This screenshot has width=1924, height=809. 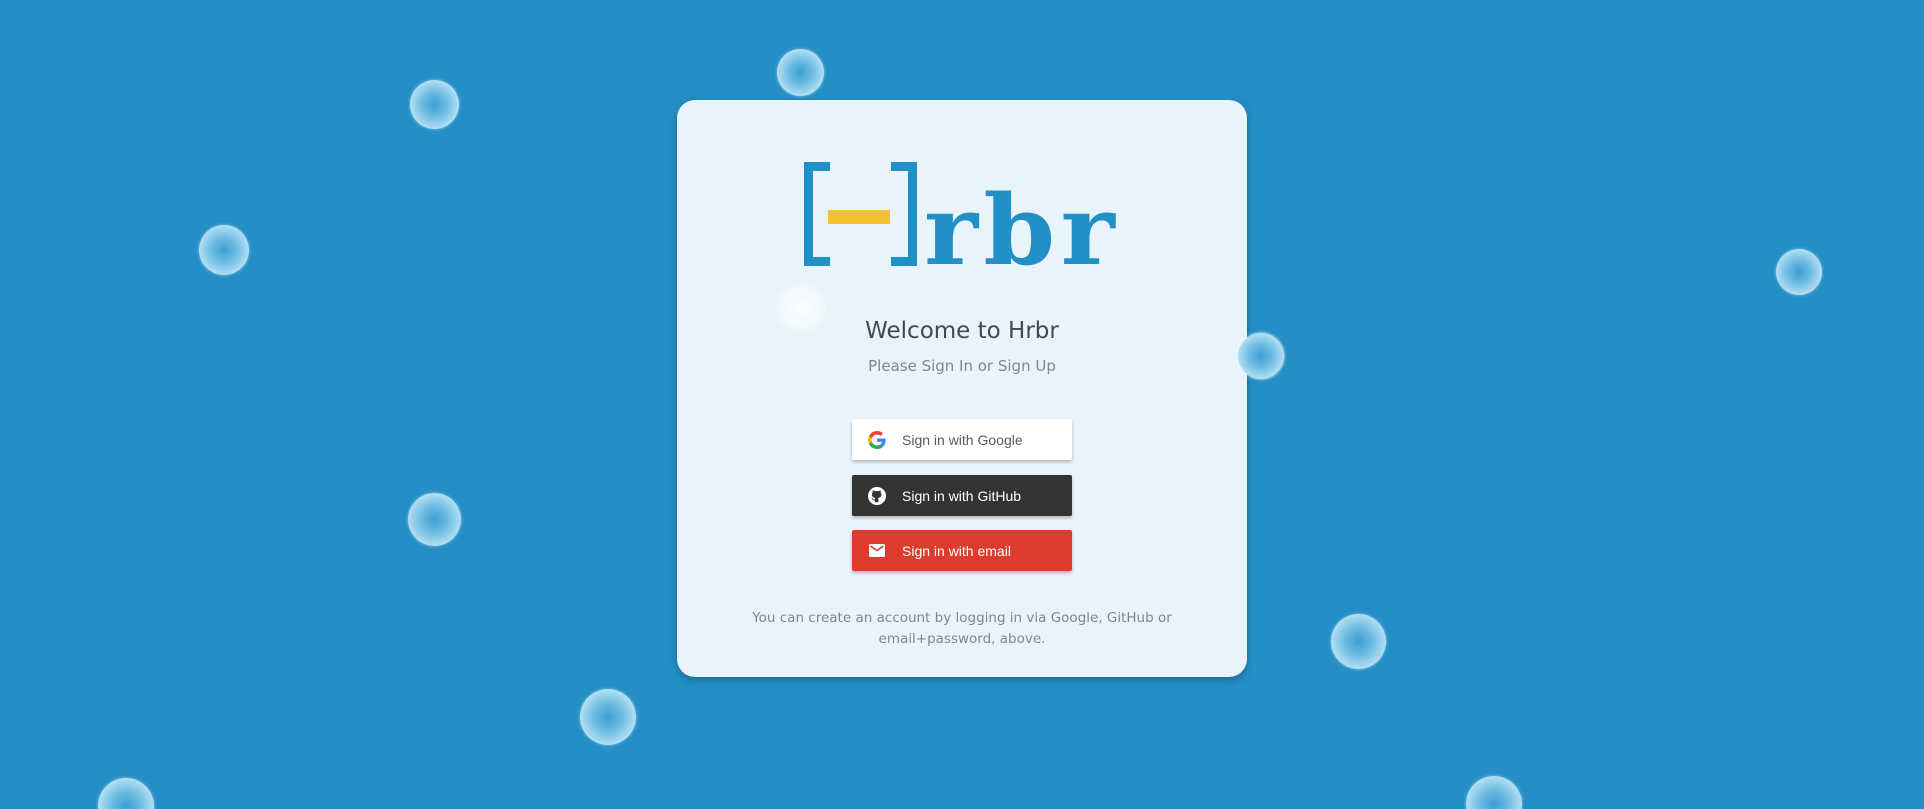 I want to click on github-icon, so click(x=877, y=495).